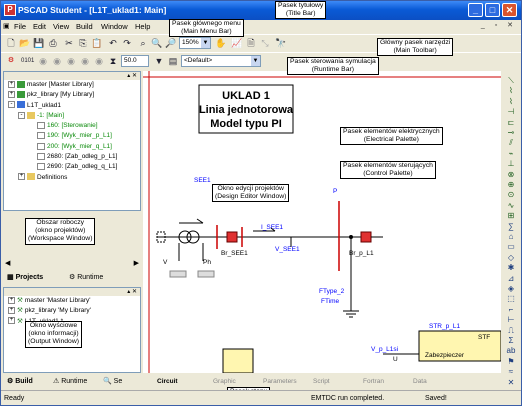 This screenshot has width=522, height=406. What do you see at coordinates (72, 147) in the screenshot?
I see `workspace-tree-item: 200: [Wyk_mier_q_L1]` at bounding box center [72, 147].